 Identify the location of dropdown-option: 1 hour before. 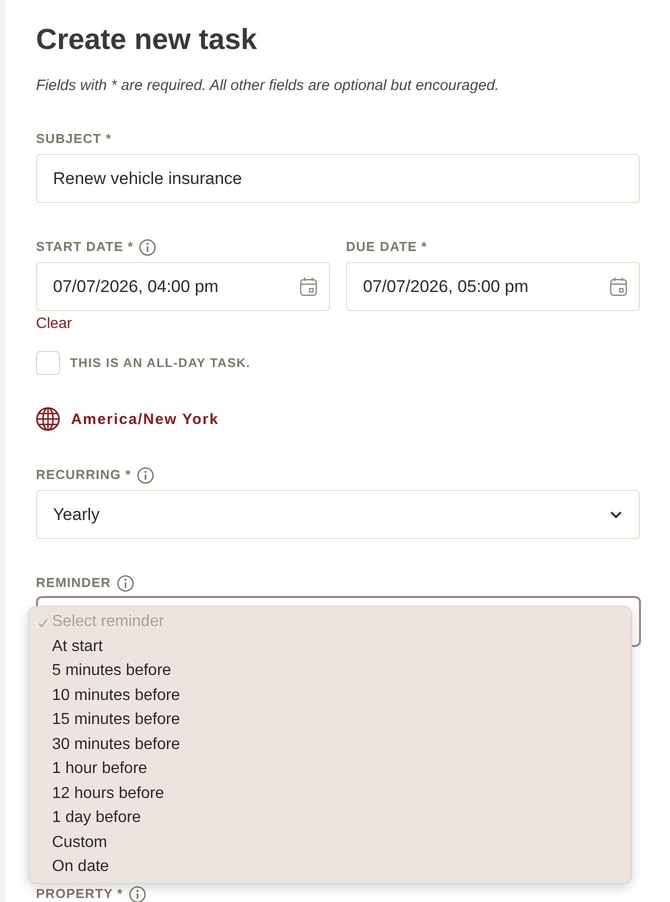
(88, 769).